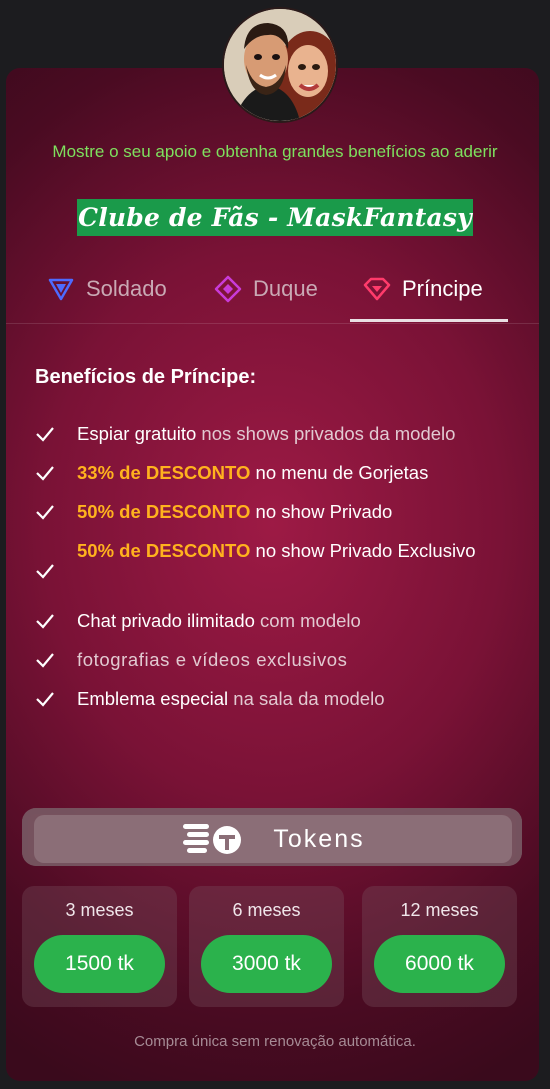 This screenshot has width=550, height=1089. I want to click on plan-card-6-months: 6 meses 3000 tk, so click(266, 946).